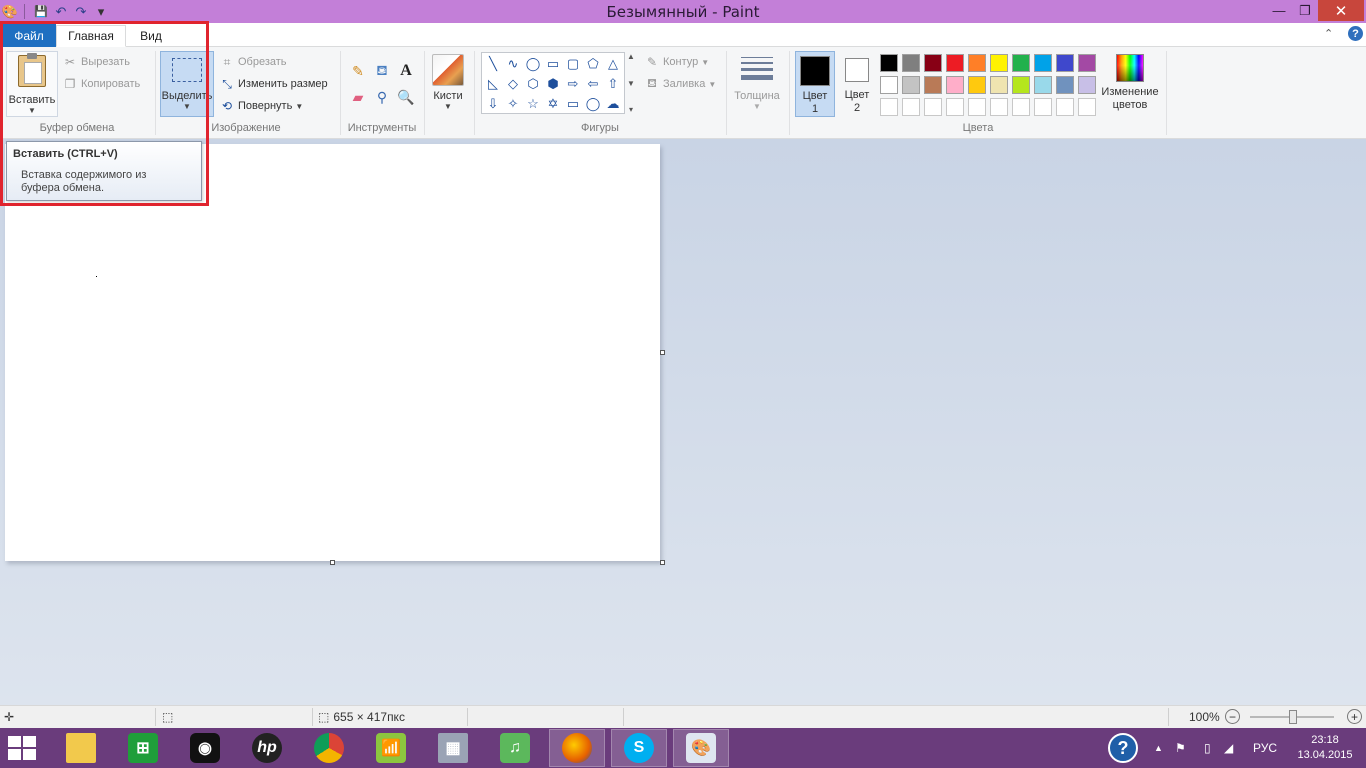 This screenshot has width=1366, height=768. I want to click on taskbar-music: ♫, so click(515, 748).